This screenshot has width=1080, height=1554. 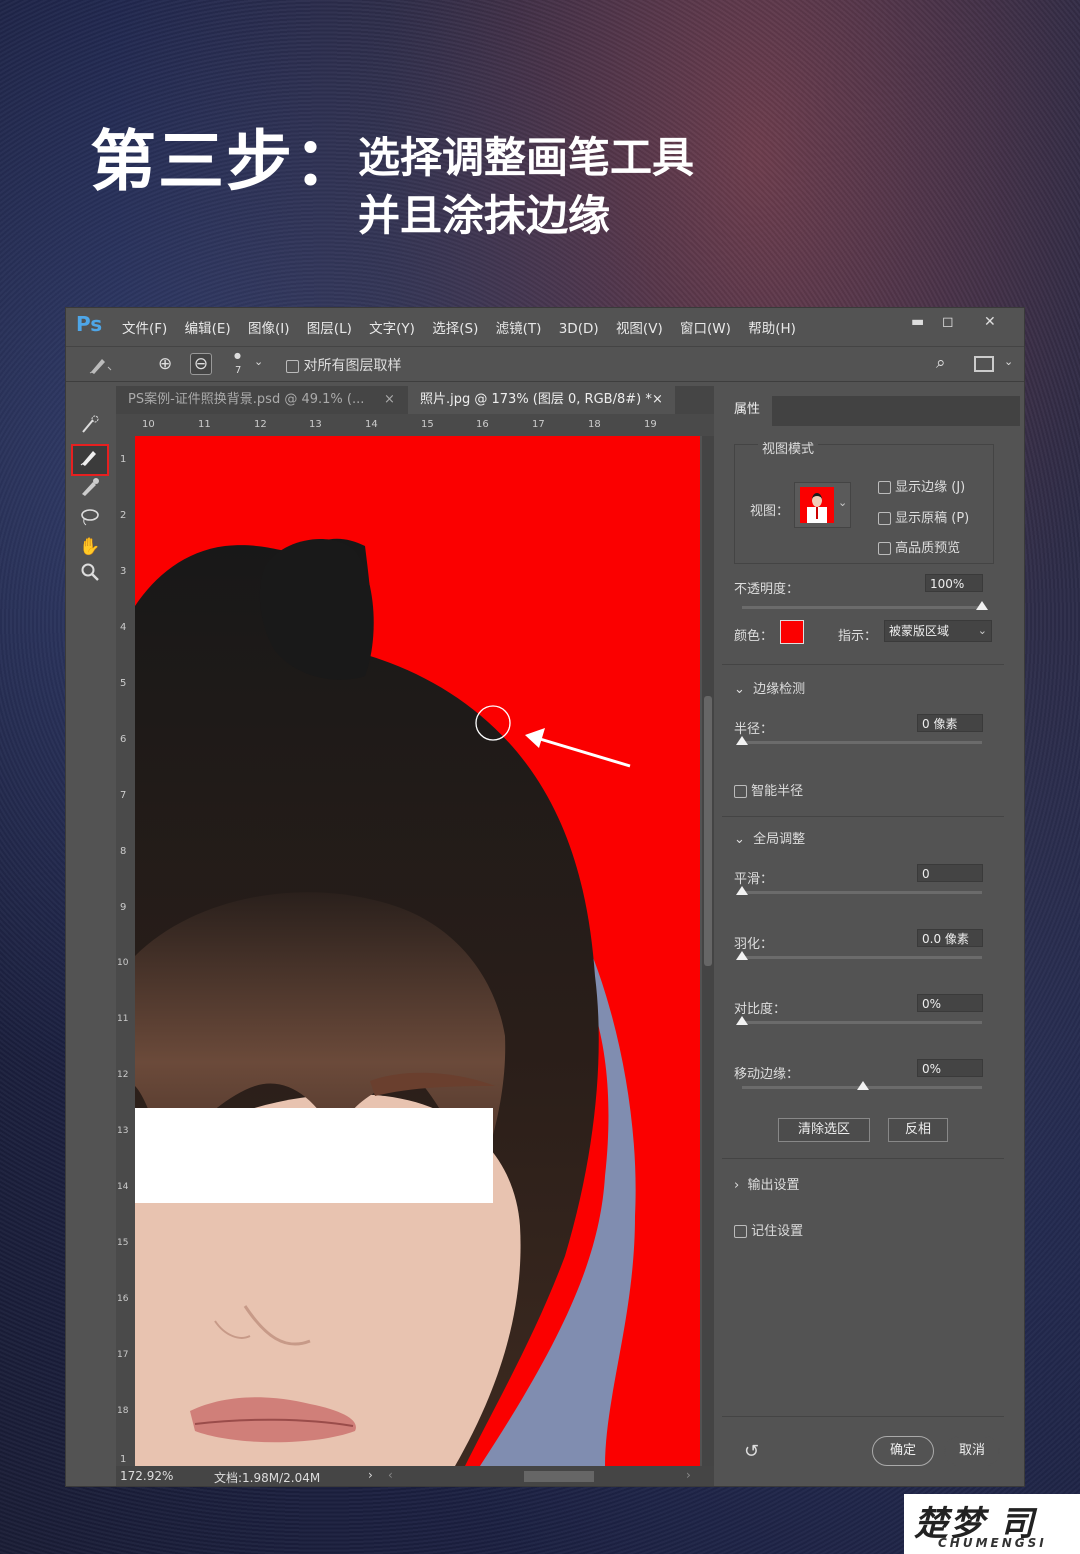 What do you see at coordinates (165, 364) in the screenshot?
I see `add-to-selection-icon: ⊕` at bounding box center [165, 364].